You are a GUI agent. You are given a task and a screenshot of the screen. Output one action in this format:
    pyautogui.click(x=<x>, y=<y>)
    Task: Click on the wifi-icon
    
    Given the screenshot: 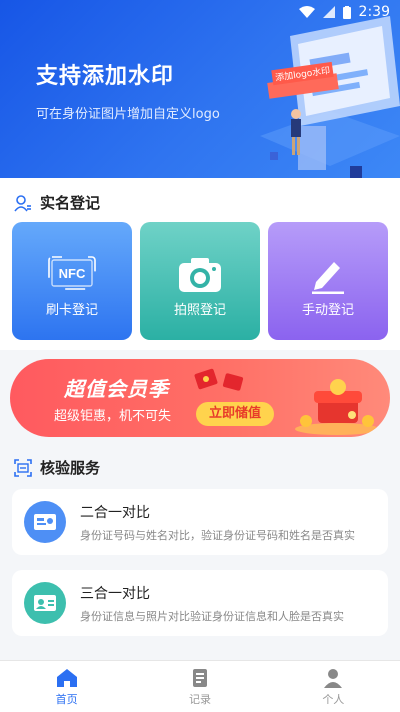 What is the action you would take?
    pyautogui.click(x=306, y=12)
    